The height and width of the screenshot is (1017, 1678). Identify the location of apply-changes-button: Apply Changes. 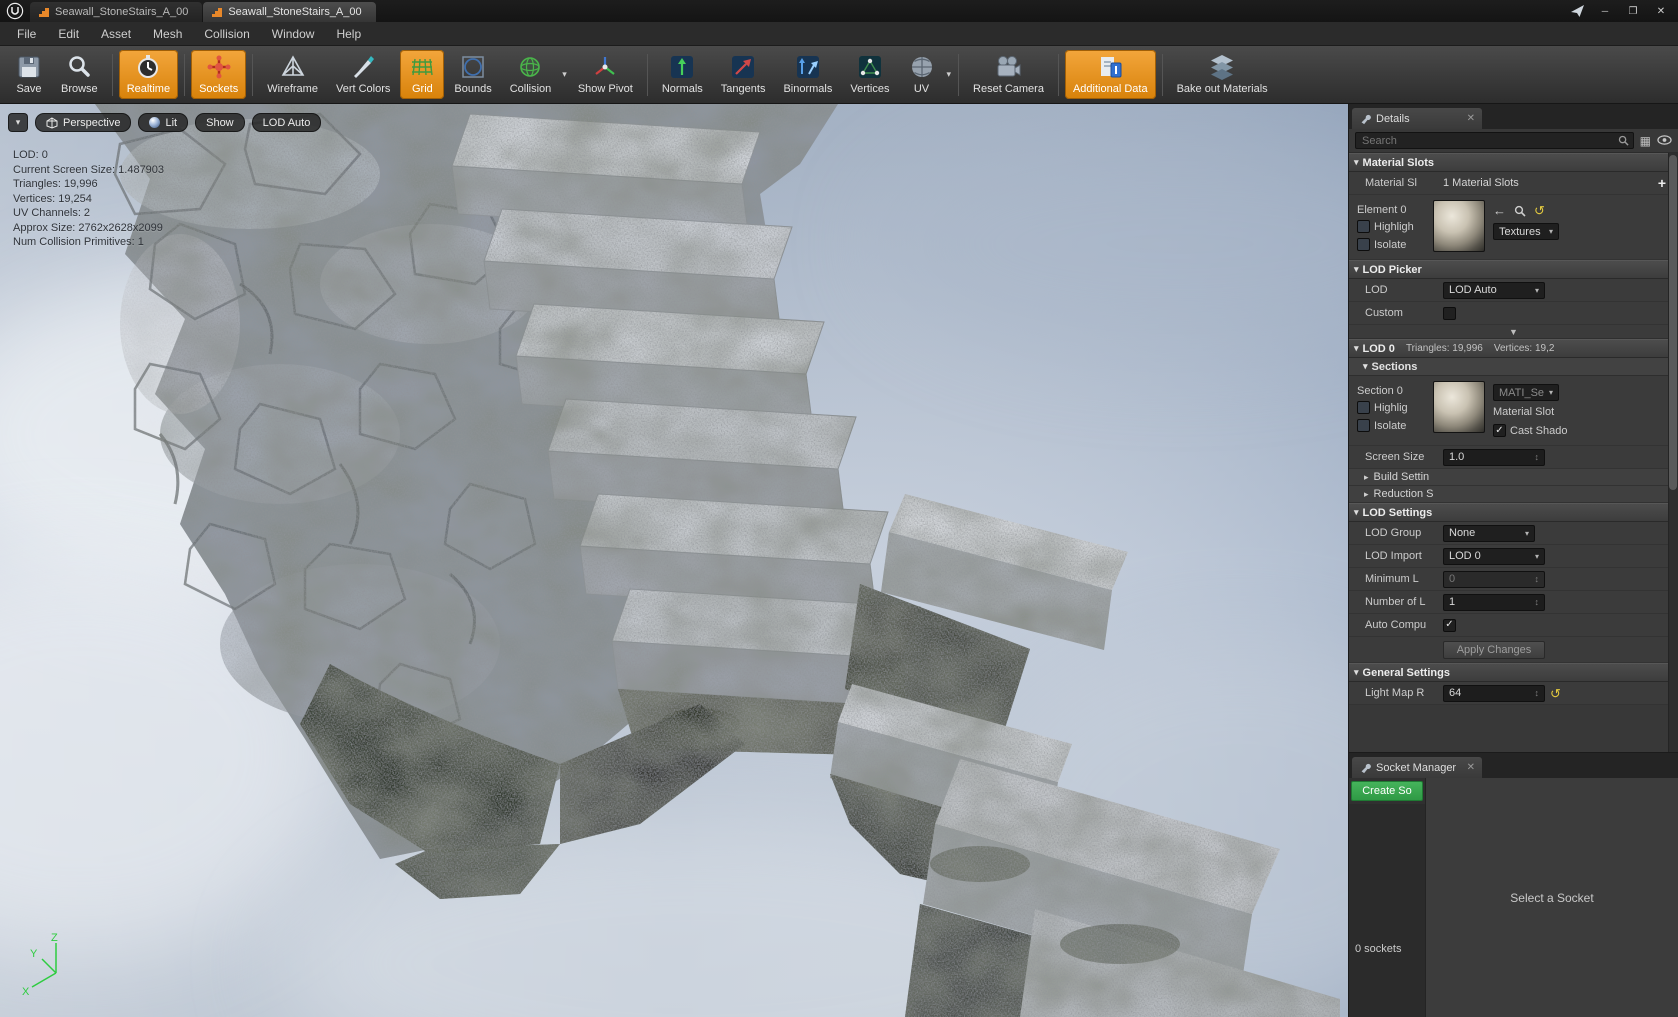
(1494, 649).